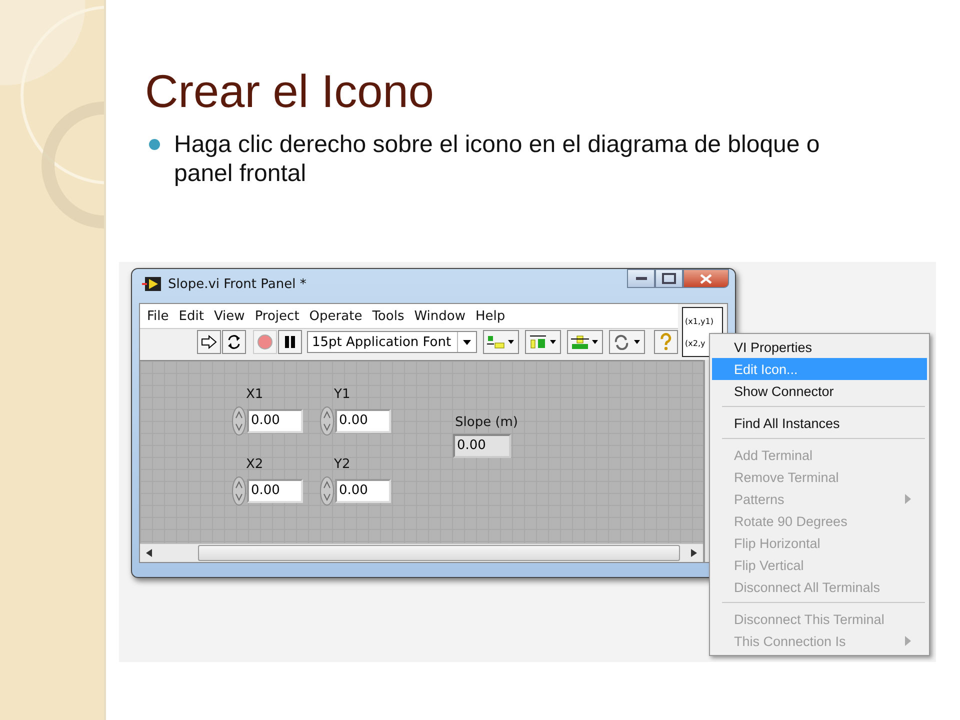 The height and width of the screenshot is (720, 960). I want to click on bullet-text: Haga clic derecho sobre el icono en el diagrama de bloque o panel frontal, so click(497, 159).